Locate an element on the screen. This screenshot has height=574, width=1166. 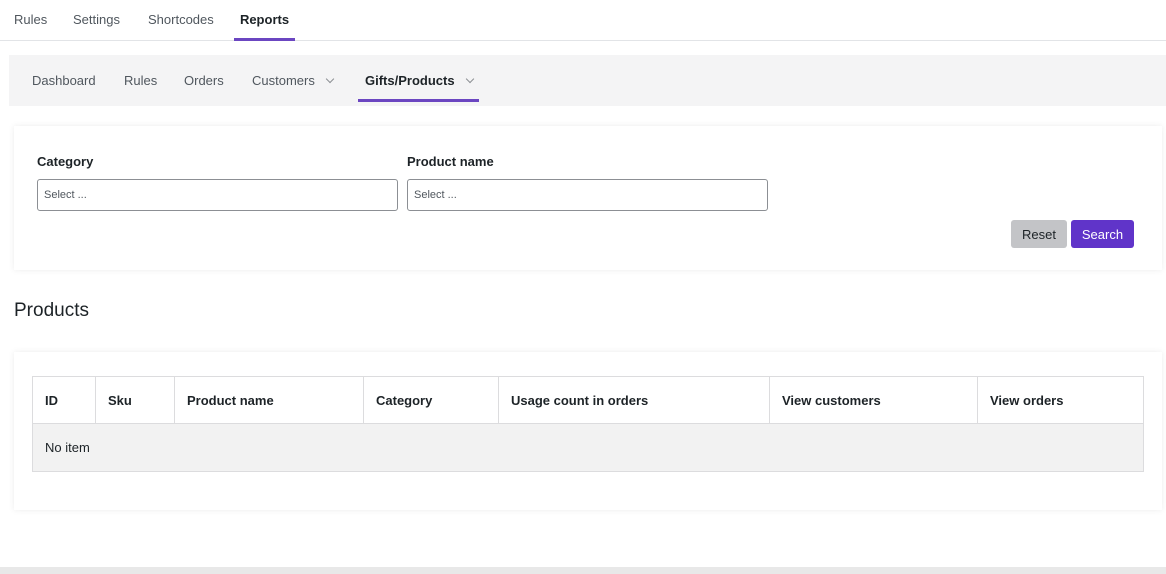
reset-button: Reset is located at coordinates (1039, 234).